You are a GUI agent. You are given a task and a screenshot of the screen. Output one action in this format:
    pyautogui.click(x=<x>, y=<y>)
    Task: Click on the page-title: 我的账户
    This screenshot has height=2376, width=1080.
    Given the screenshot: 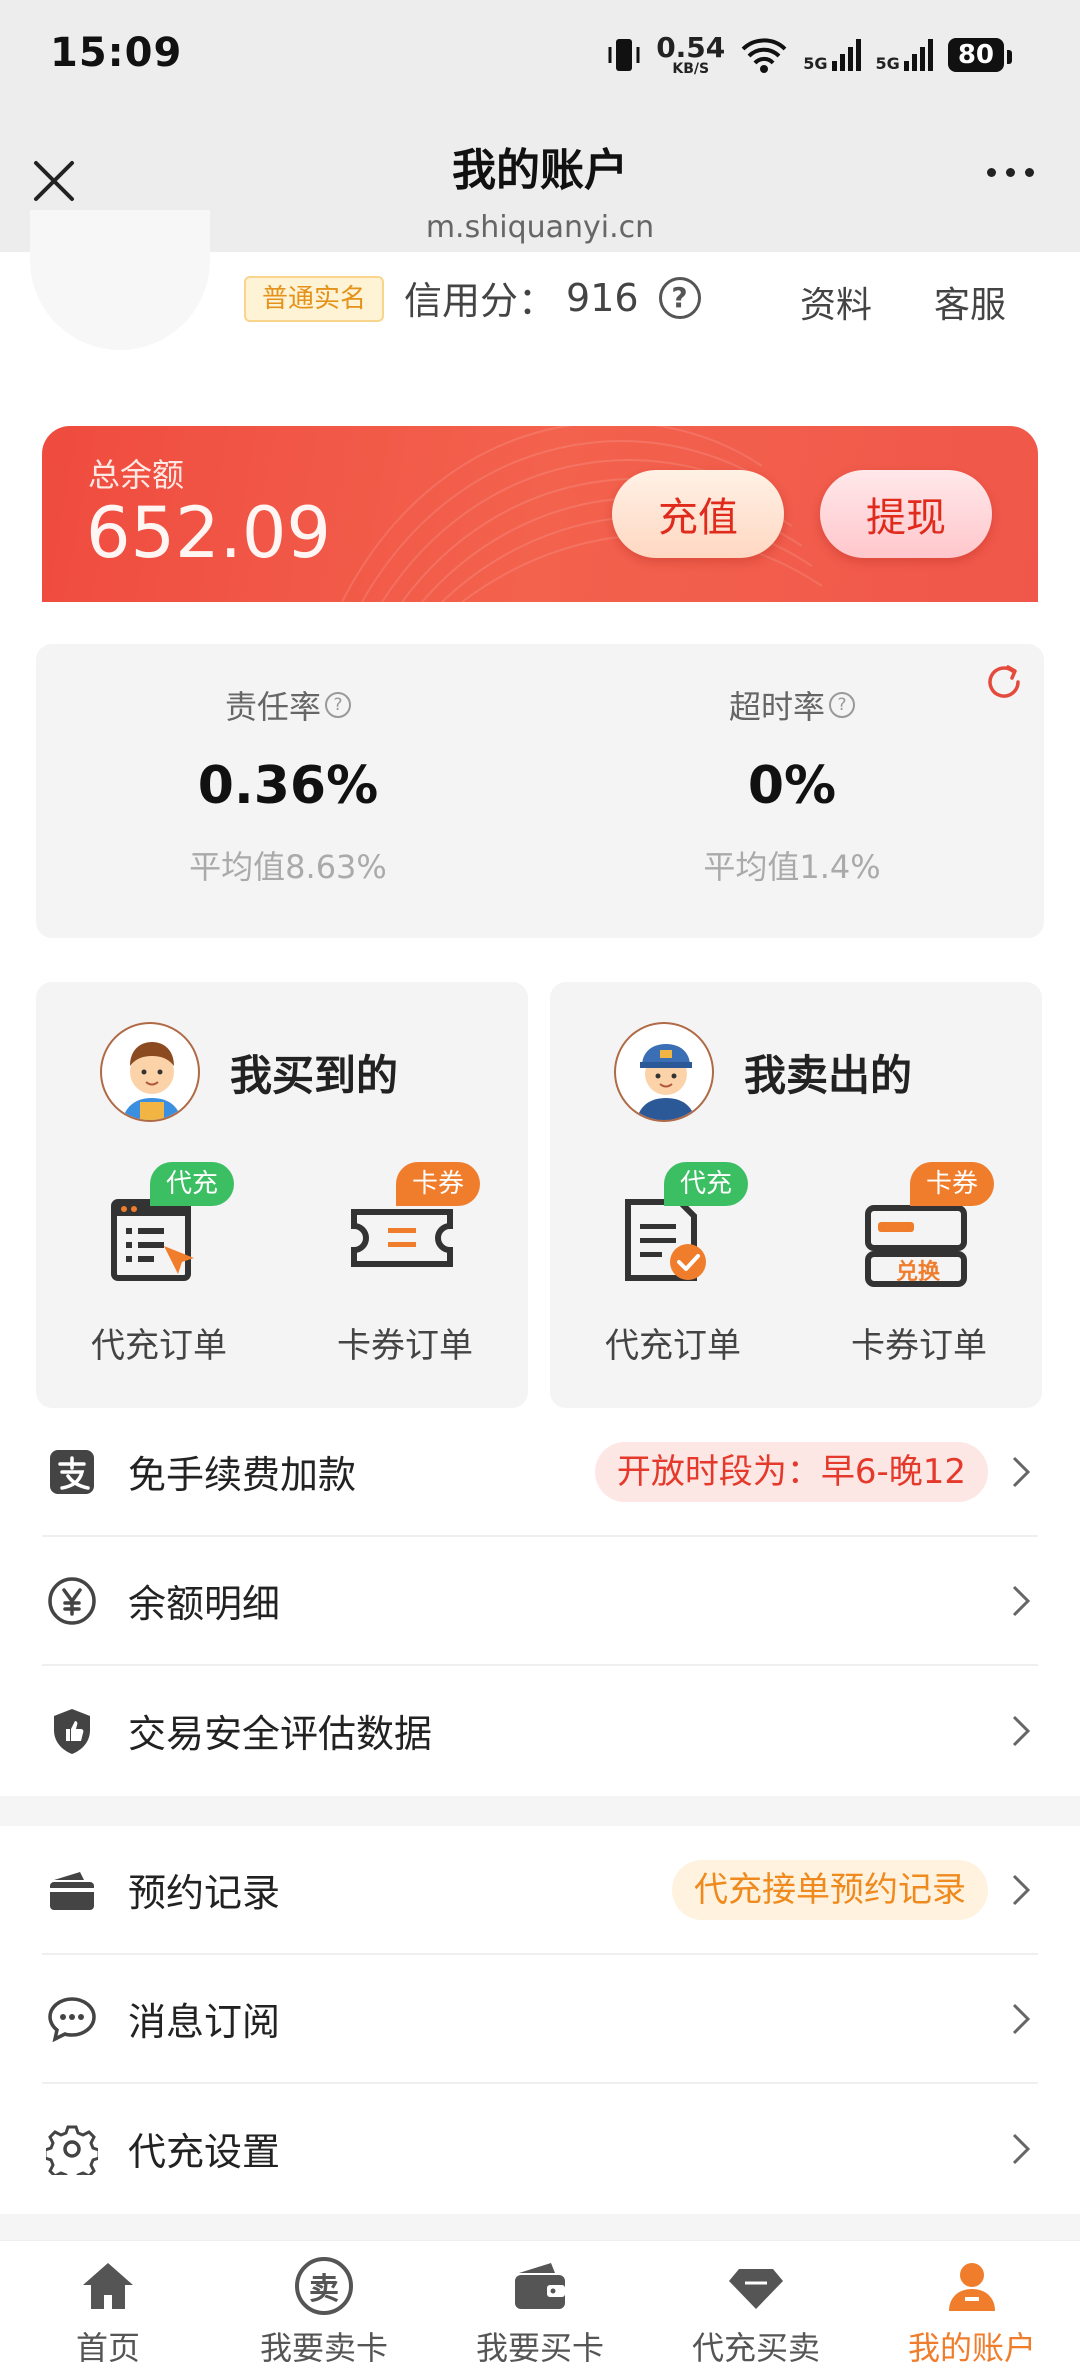 What is the action you would take?
    pyautogui.click(x=540, y=170)
    